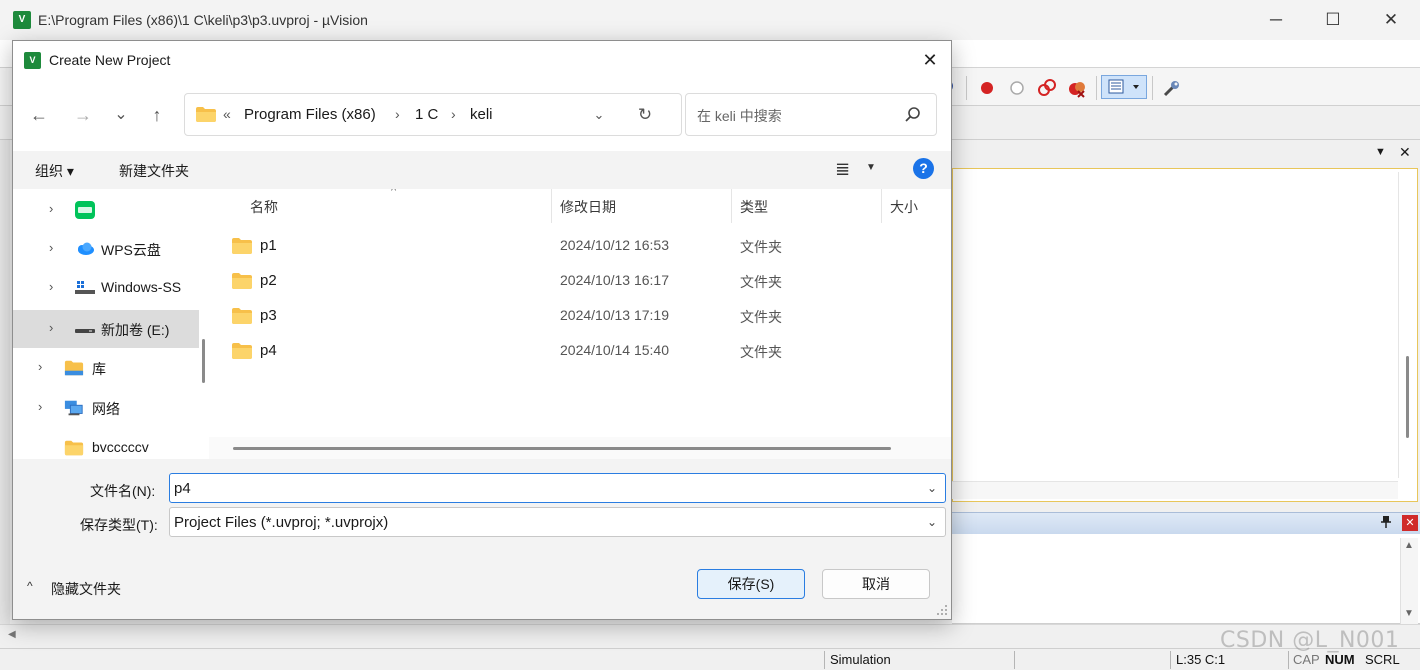  What do you see at coordinates (482, 60) in the screenshot?
I see `dialog-titlebar: V Create New Project ✕` at bounding box center [482, 60].